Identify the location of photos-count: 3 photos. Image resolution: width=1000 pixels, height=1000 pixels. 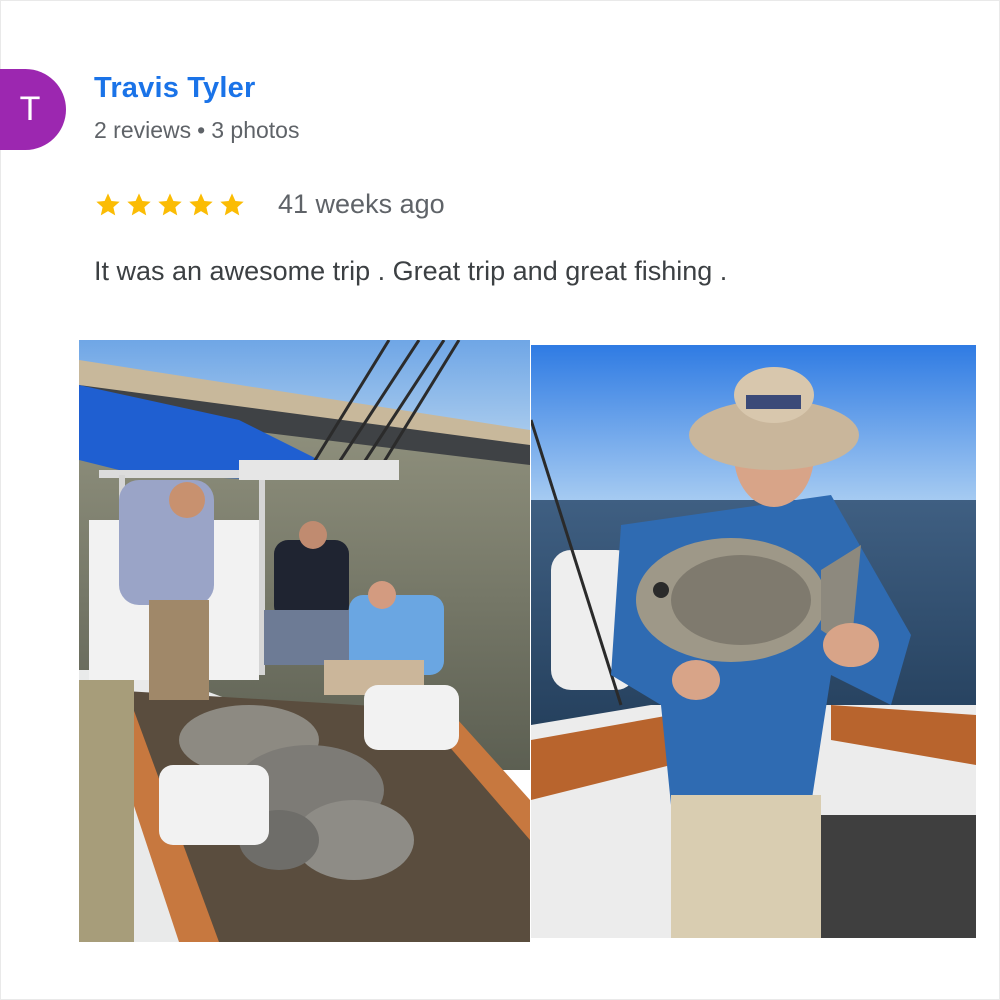
(255, 130).